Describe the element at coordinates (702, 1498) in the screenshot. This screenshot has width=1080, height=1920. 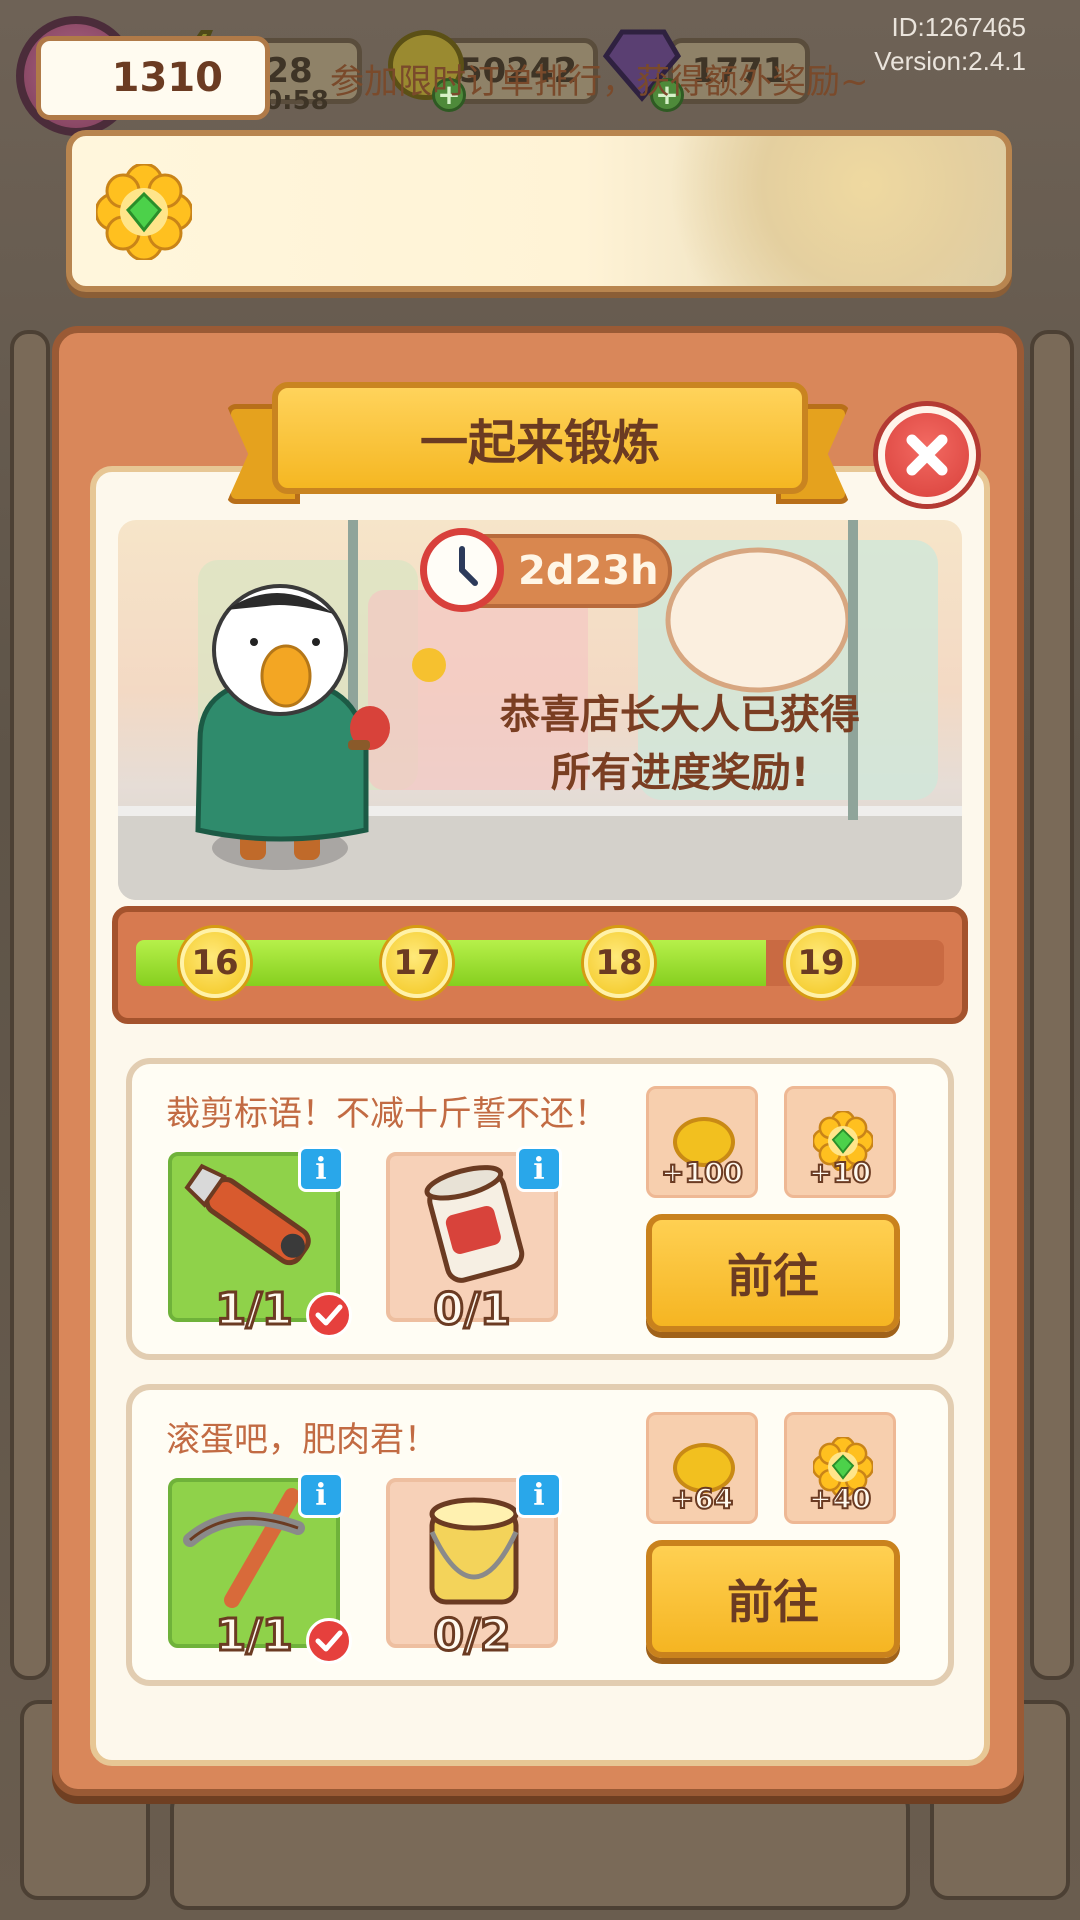
I see `reward-value: +64` at that location.